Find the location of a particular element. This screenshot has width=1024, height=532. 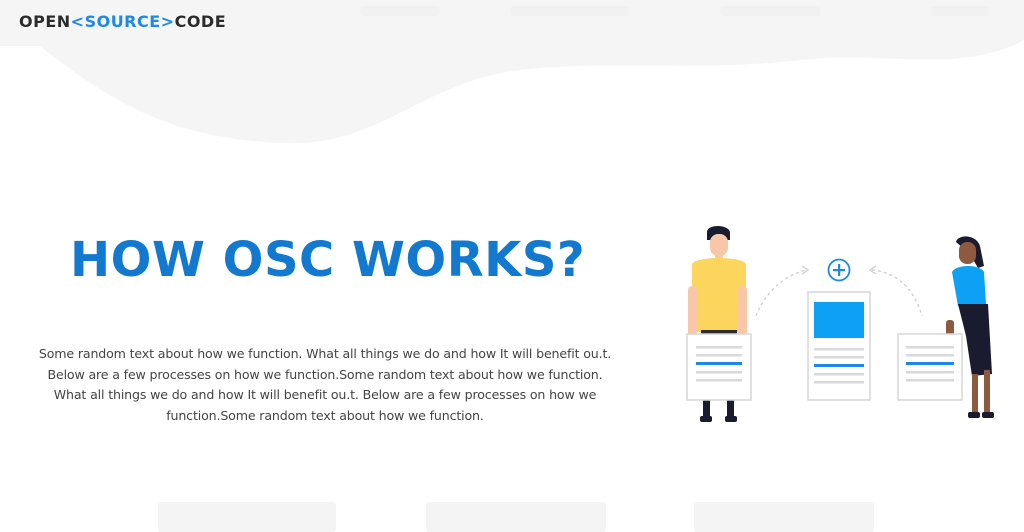

logo-code: CODE is located at coordinates (200, 21).